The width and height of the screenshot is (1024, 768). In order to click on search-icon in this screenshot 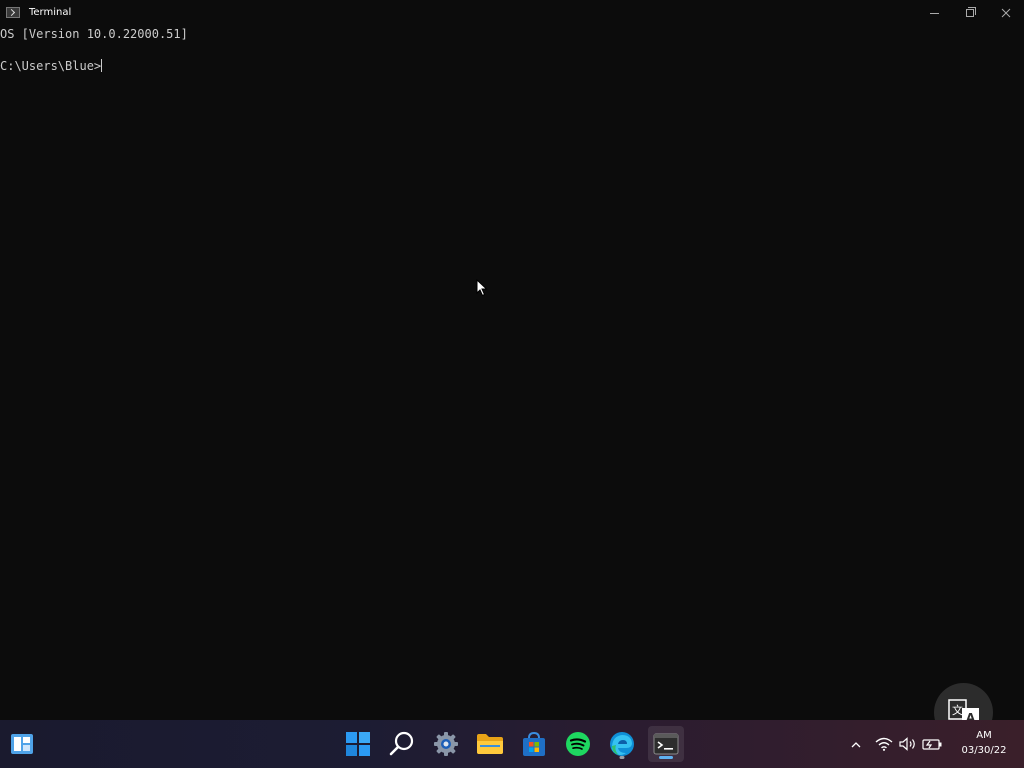, I will do `click(401, 743)`.